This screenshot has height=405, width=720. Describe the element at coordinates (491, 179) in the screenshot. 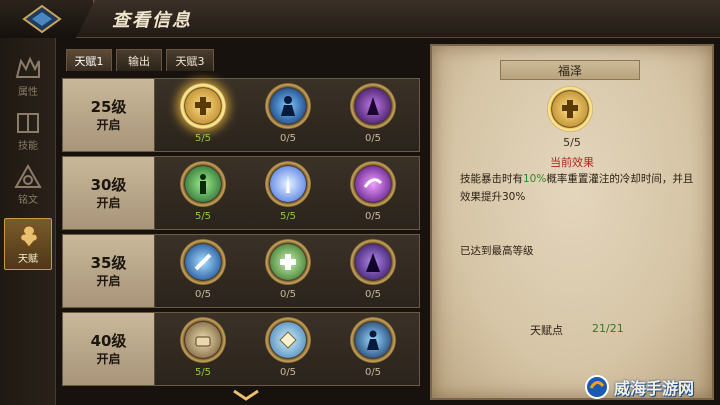

I see `desc-text: 技能暴击时有` at that location.